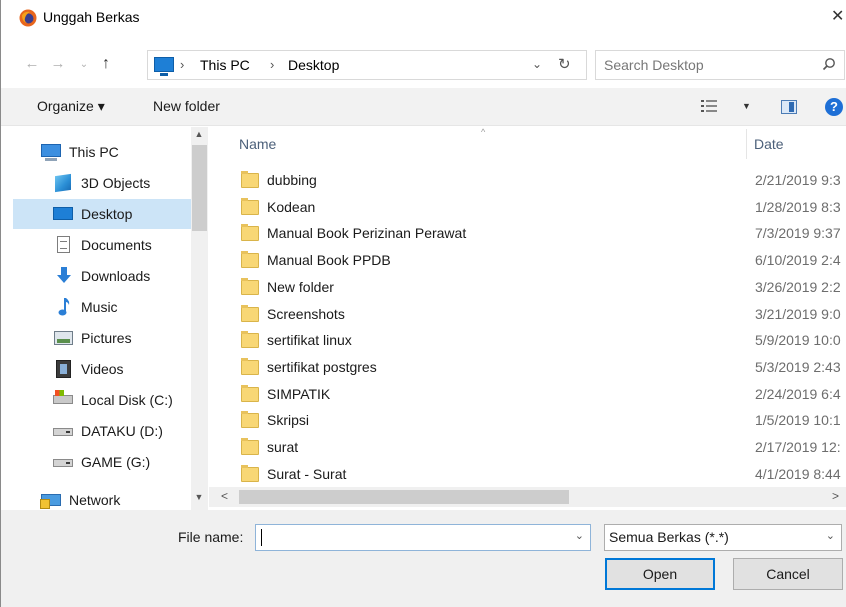 This screenshot has height=607, width=846. I want to click on file-name: Manual Book PPDB, so click(329, 260).